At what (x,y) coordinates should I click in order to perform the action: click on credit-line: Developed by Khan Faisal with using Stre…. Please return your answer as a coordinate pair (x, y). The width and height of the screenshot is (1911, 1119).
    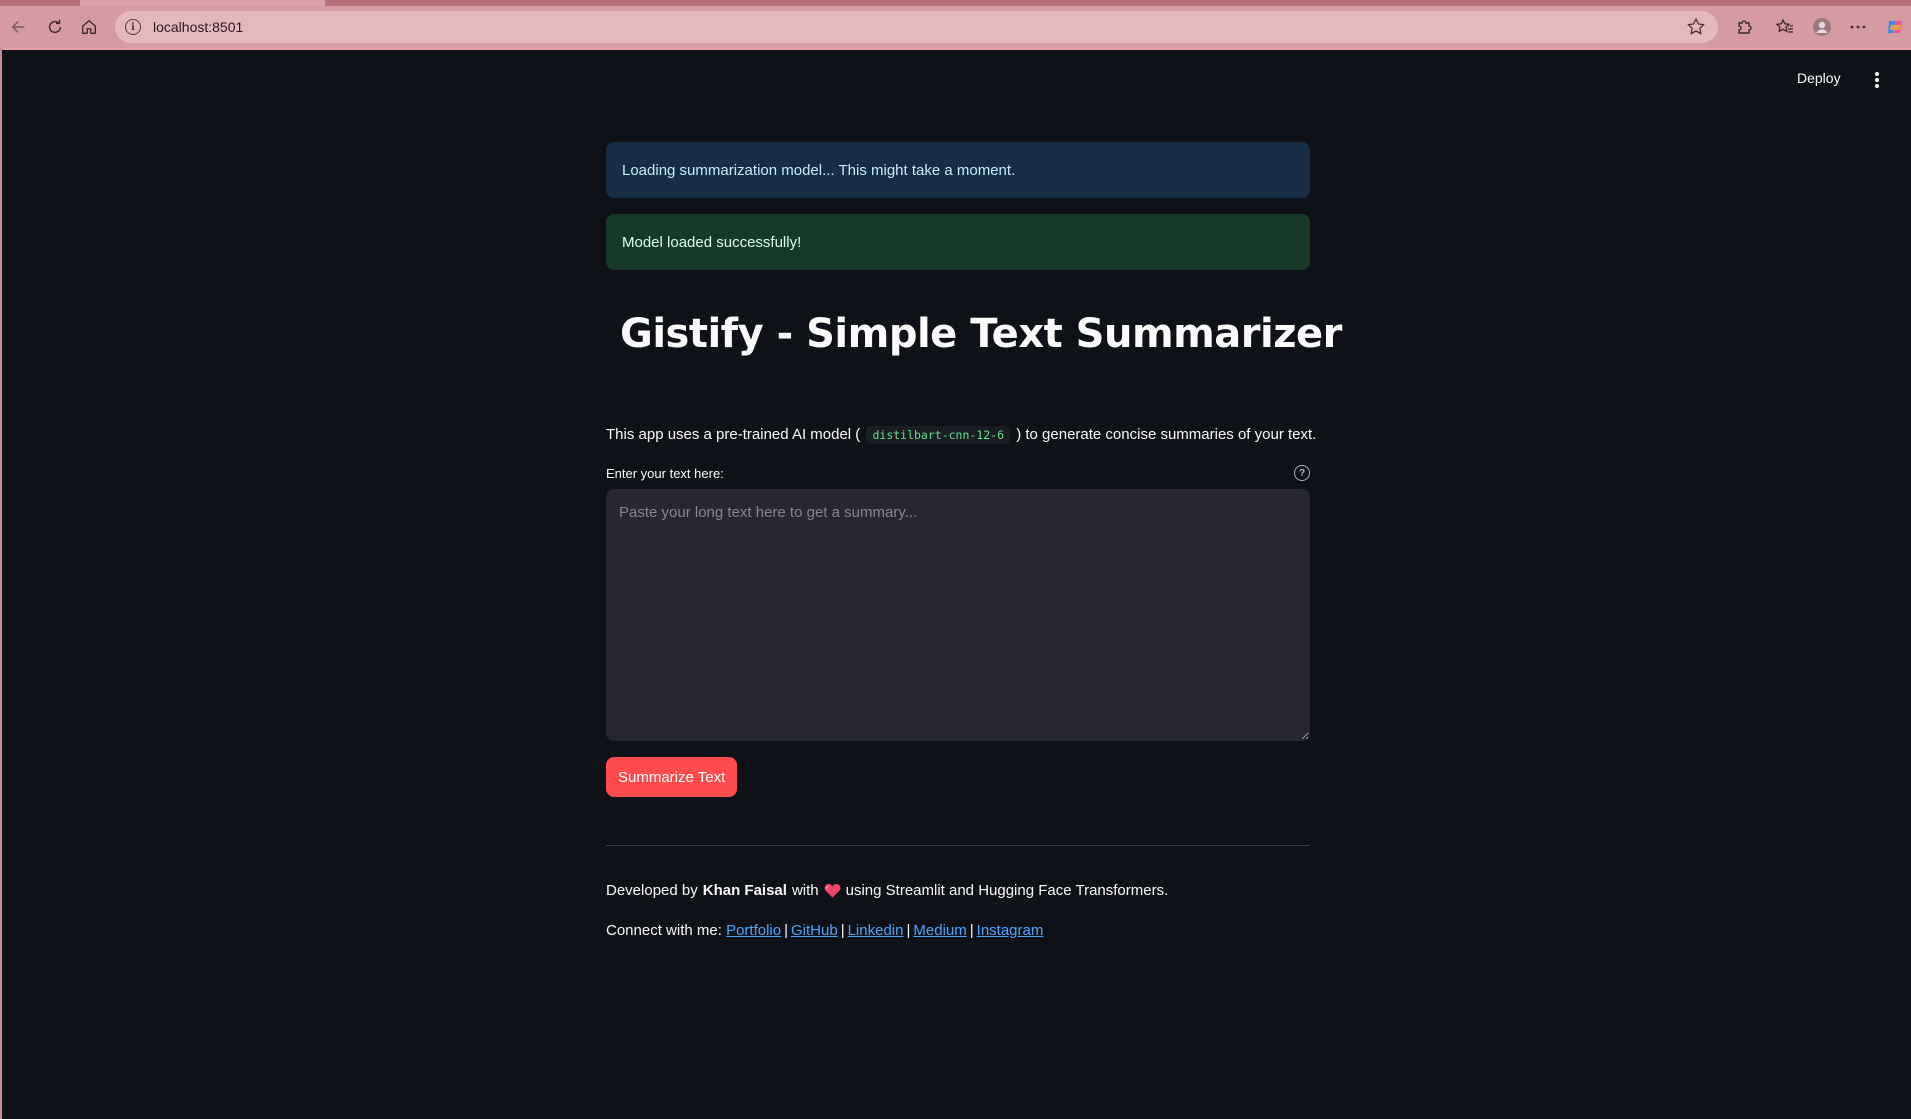
    Looking at the image, I should click on (958, 890).